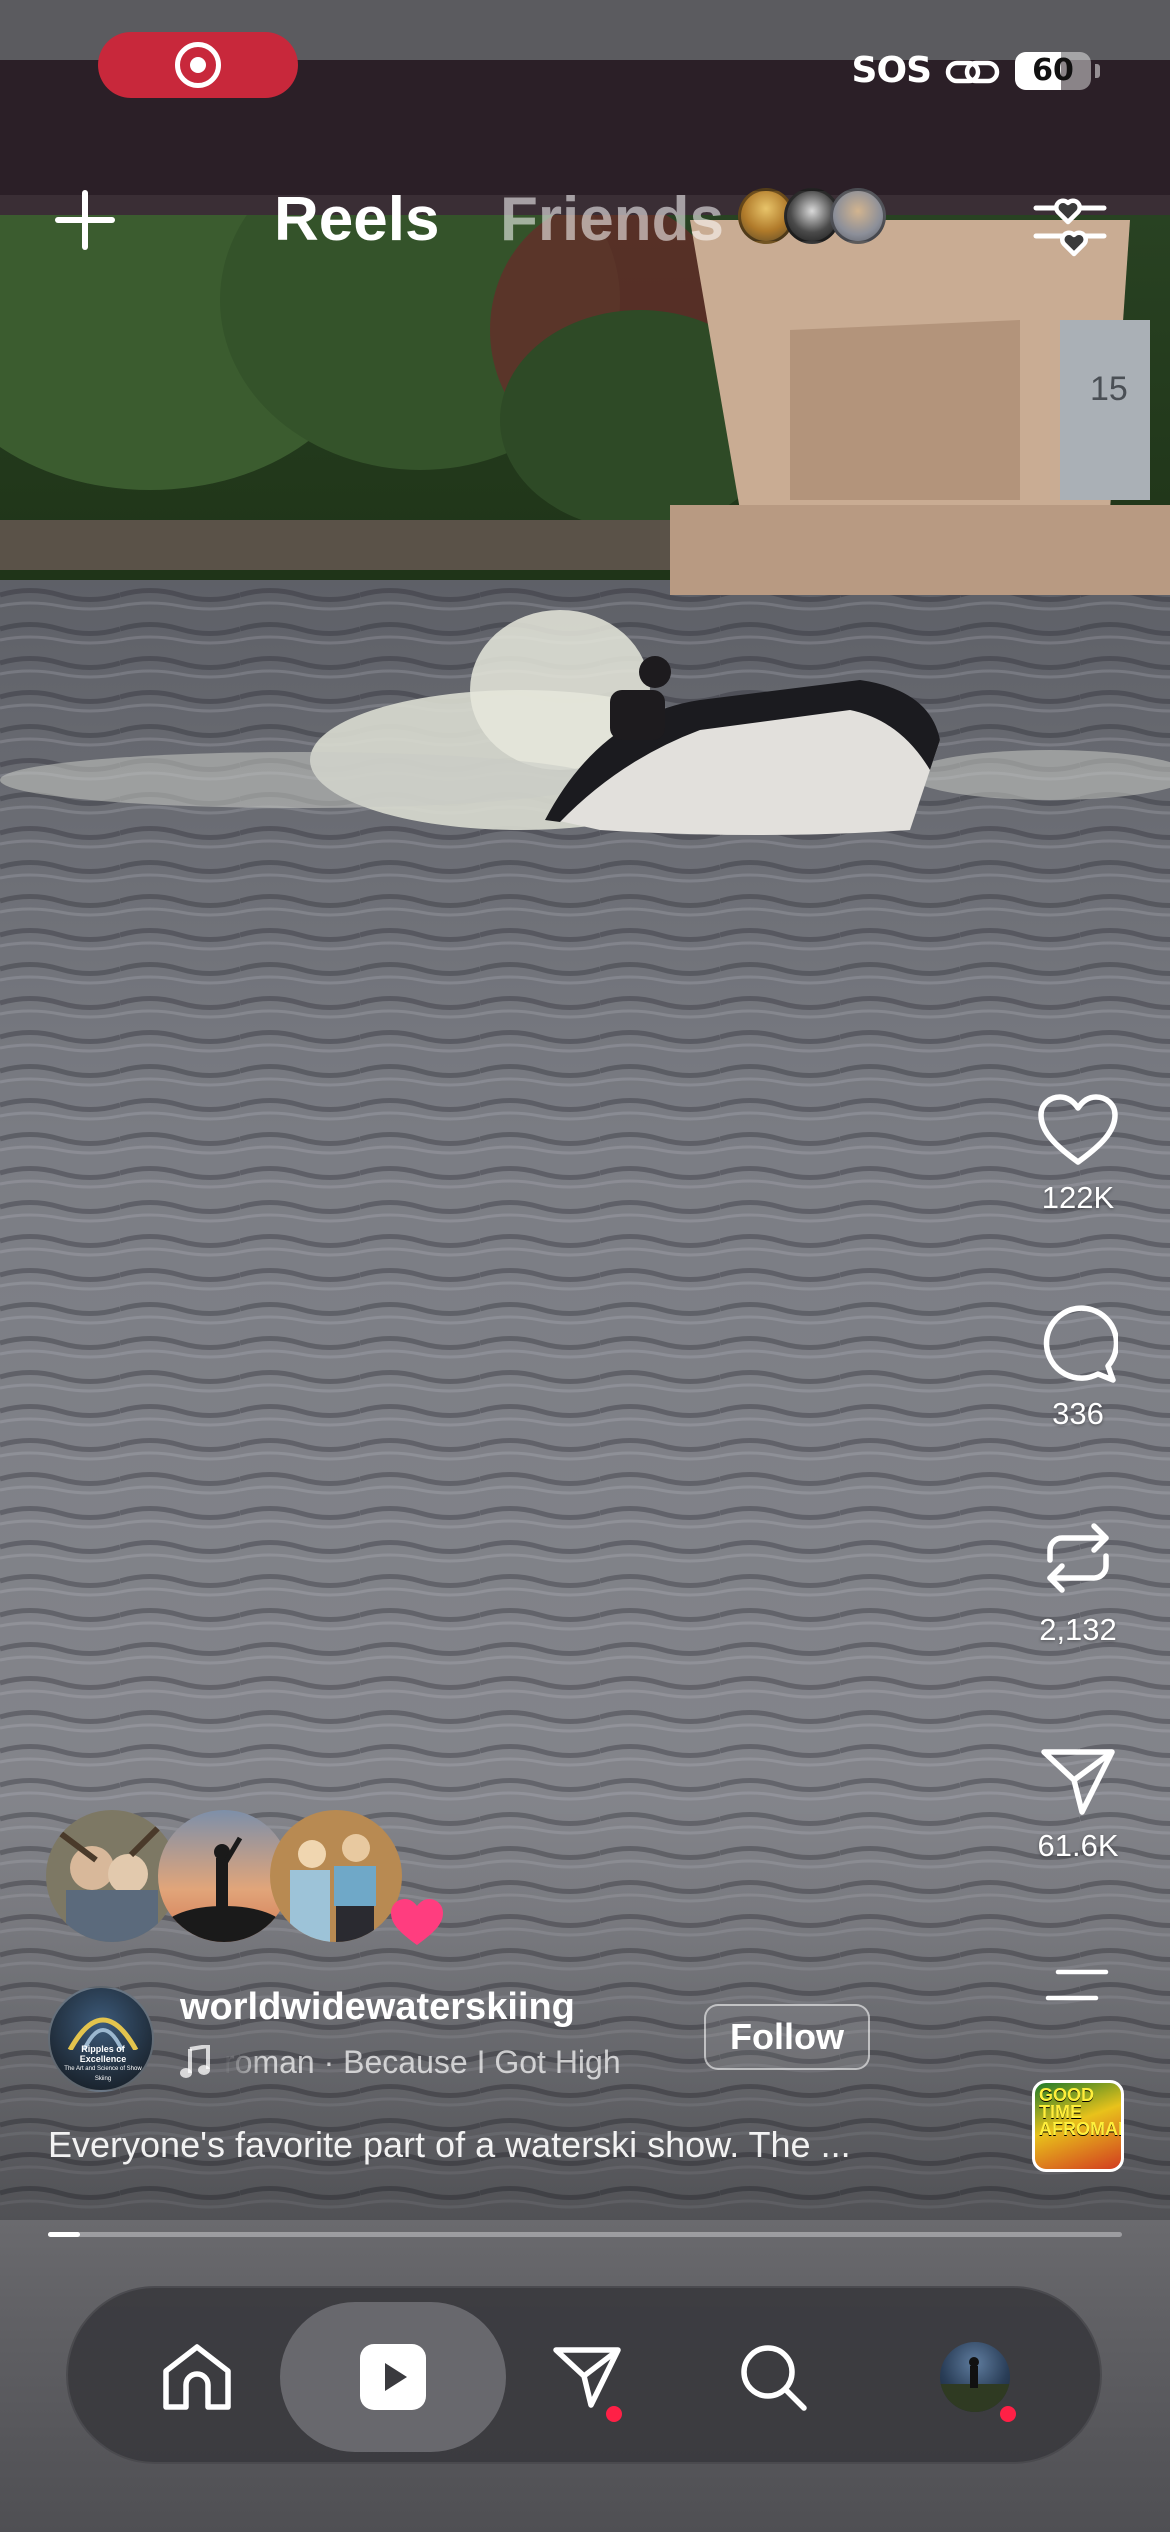  What do you see at coordinates (1097, 70) in the screenshot?
I see `battery-tip` at bounding box center [1097, 70].